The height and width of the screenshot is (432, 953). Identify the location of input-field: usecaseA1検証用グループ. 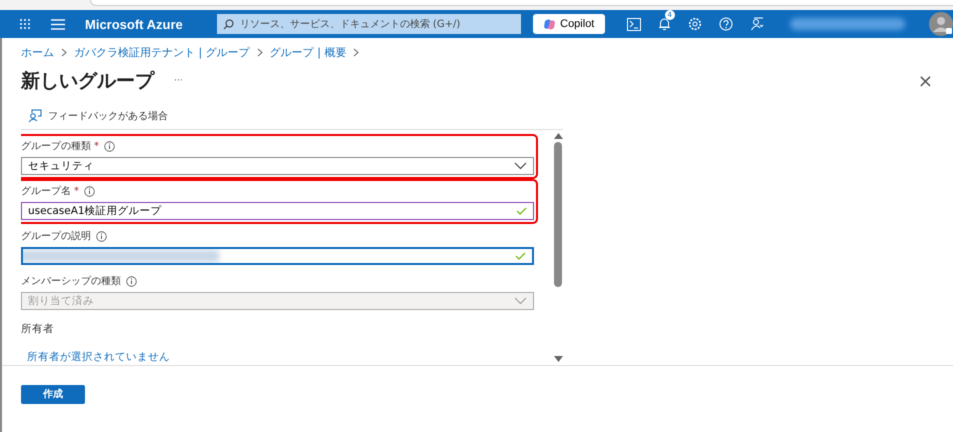
(277, 211).